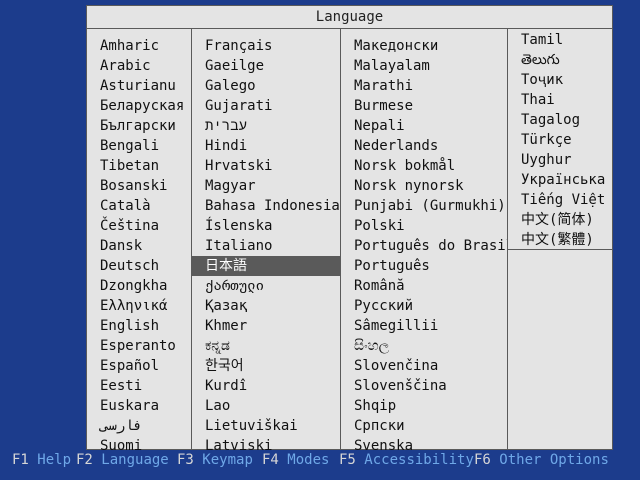 The height and width of the screenshot is (480, 640). Describe the element at coordinates (266, 346) in the screenshot. I see `language-option: ಕನ್ನಡ` at that location.